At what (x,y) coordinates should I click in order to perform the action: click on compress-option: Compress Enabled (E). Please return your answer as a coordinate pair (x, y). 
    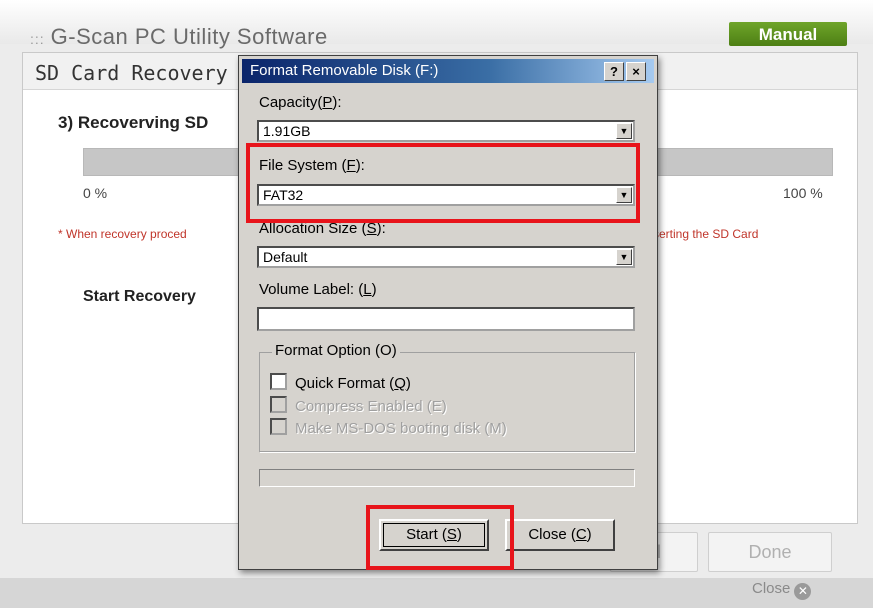
    Looking at the image, I should click on (358, 406).